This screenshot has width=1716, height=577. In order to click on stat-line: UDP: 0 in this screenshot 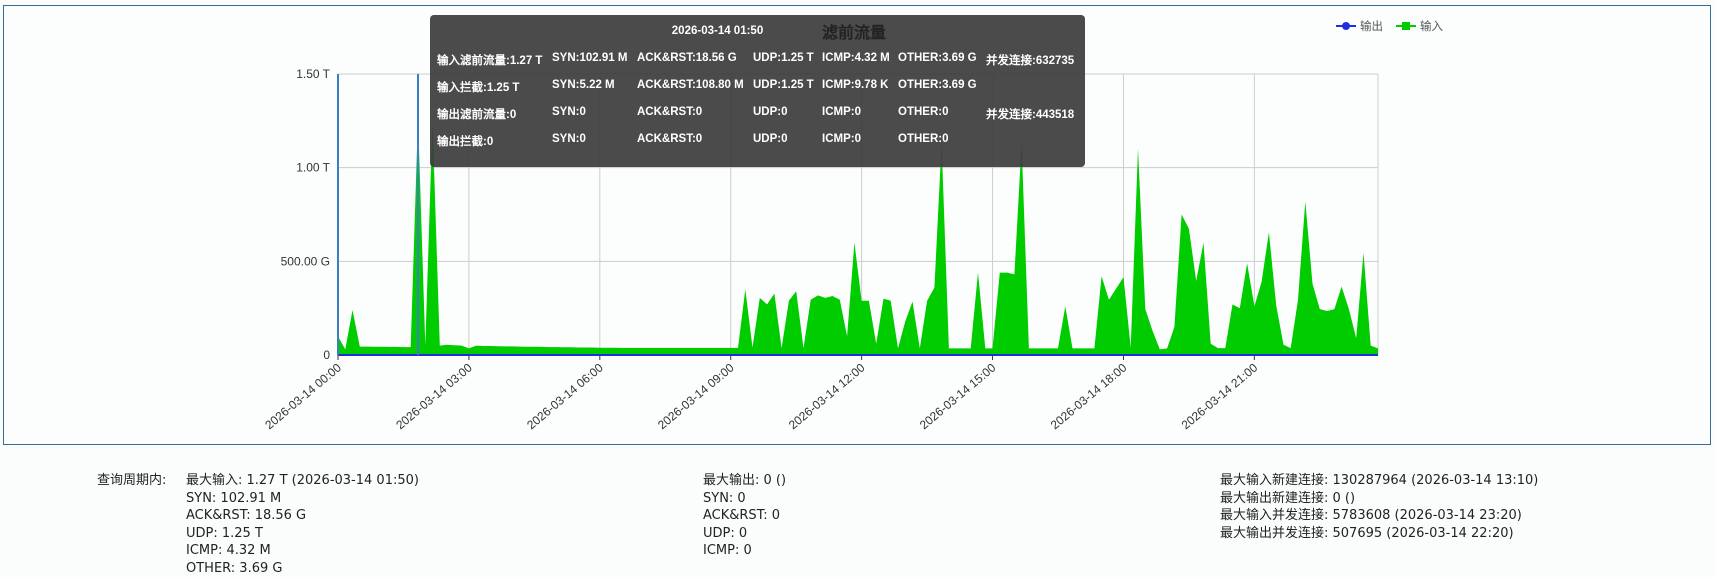, I will do `click(744, 534)`.